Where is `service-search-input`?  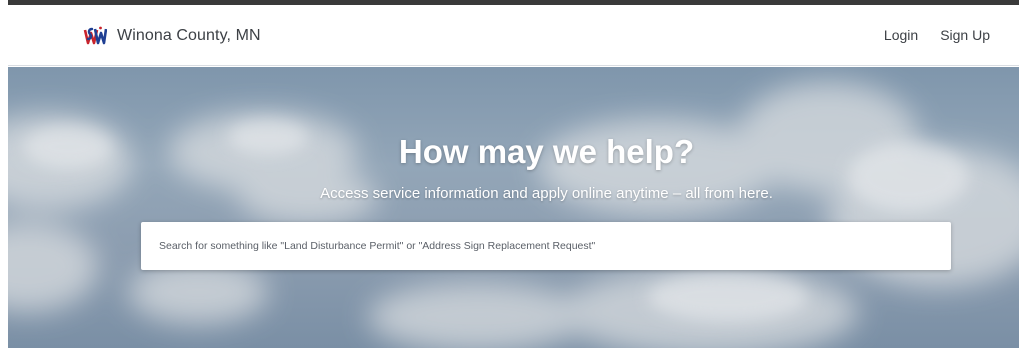
service-search-input is located at coordinates (546, 246).